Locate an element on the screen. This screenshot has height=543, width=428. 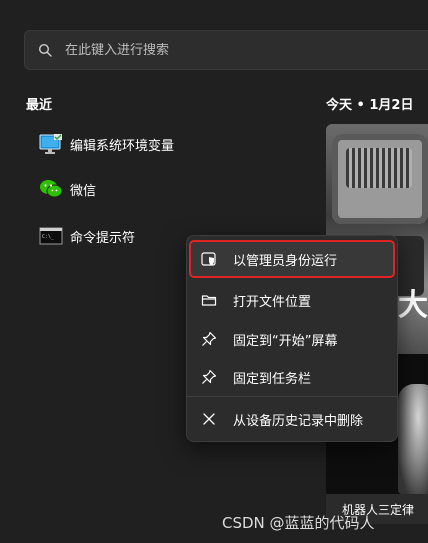
recent-section-title: 最近 is located at coordinates (39, 105).